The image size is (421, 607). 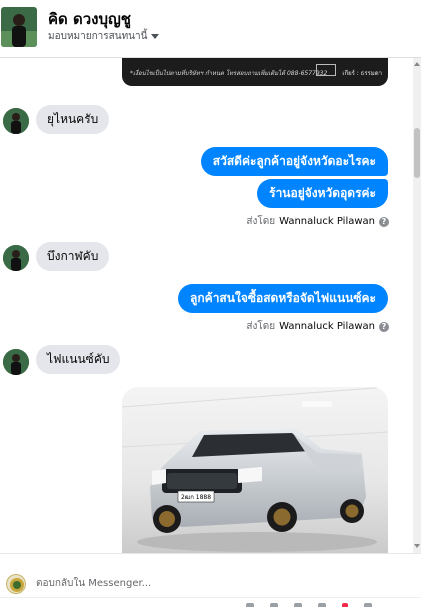 I want to click on image-icon, so click(x=298, y=605).